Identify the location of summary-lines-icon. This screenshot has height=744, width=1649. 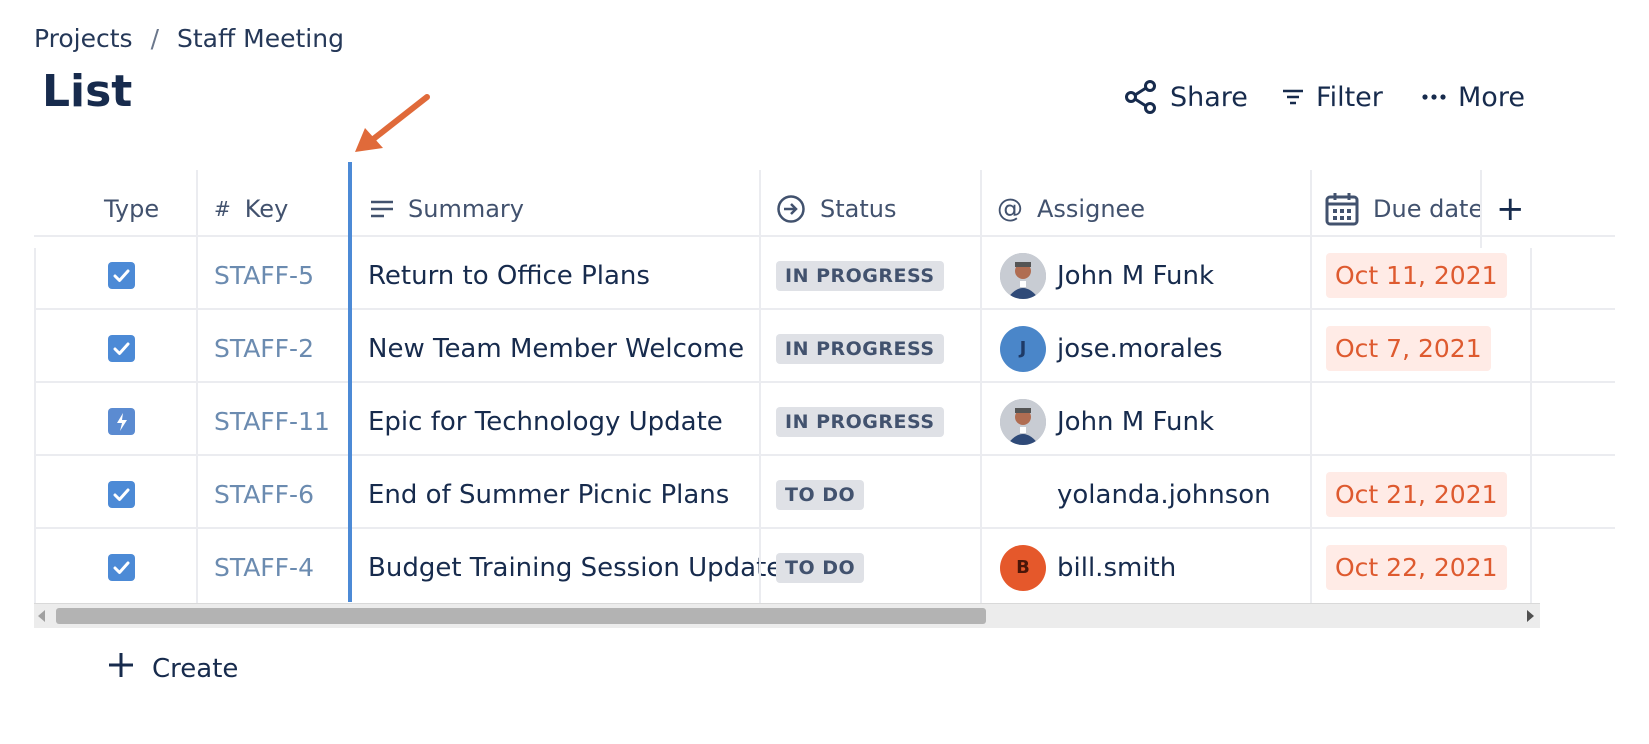
(382, 209).